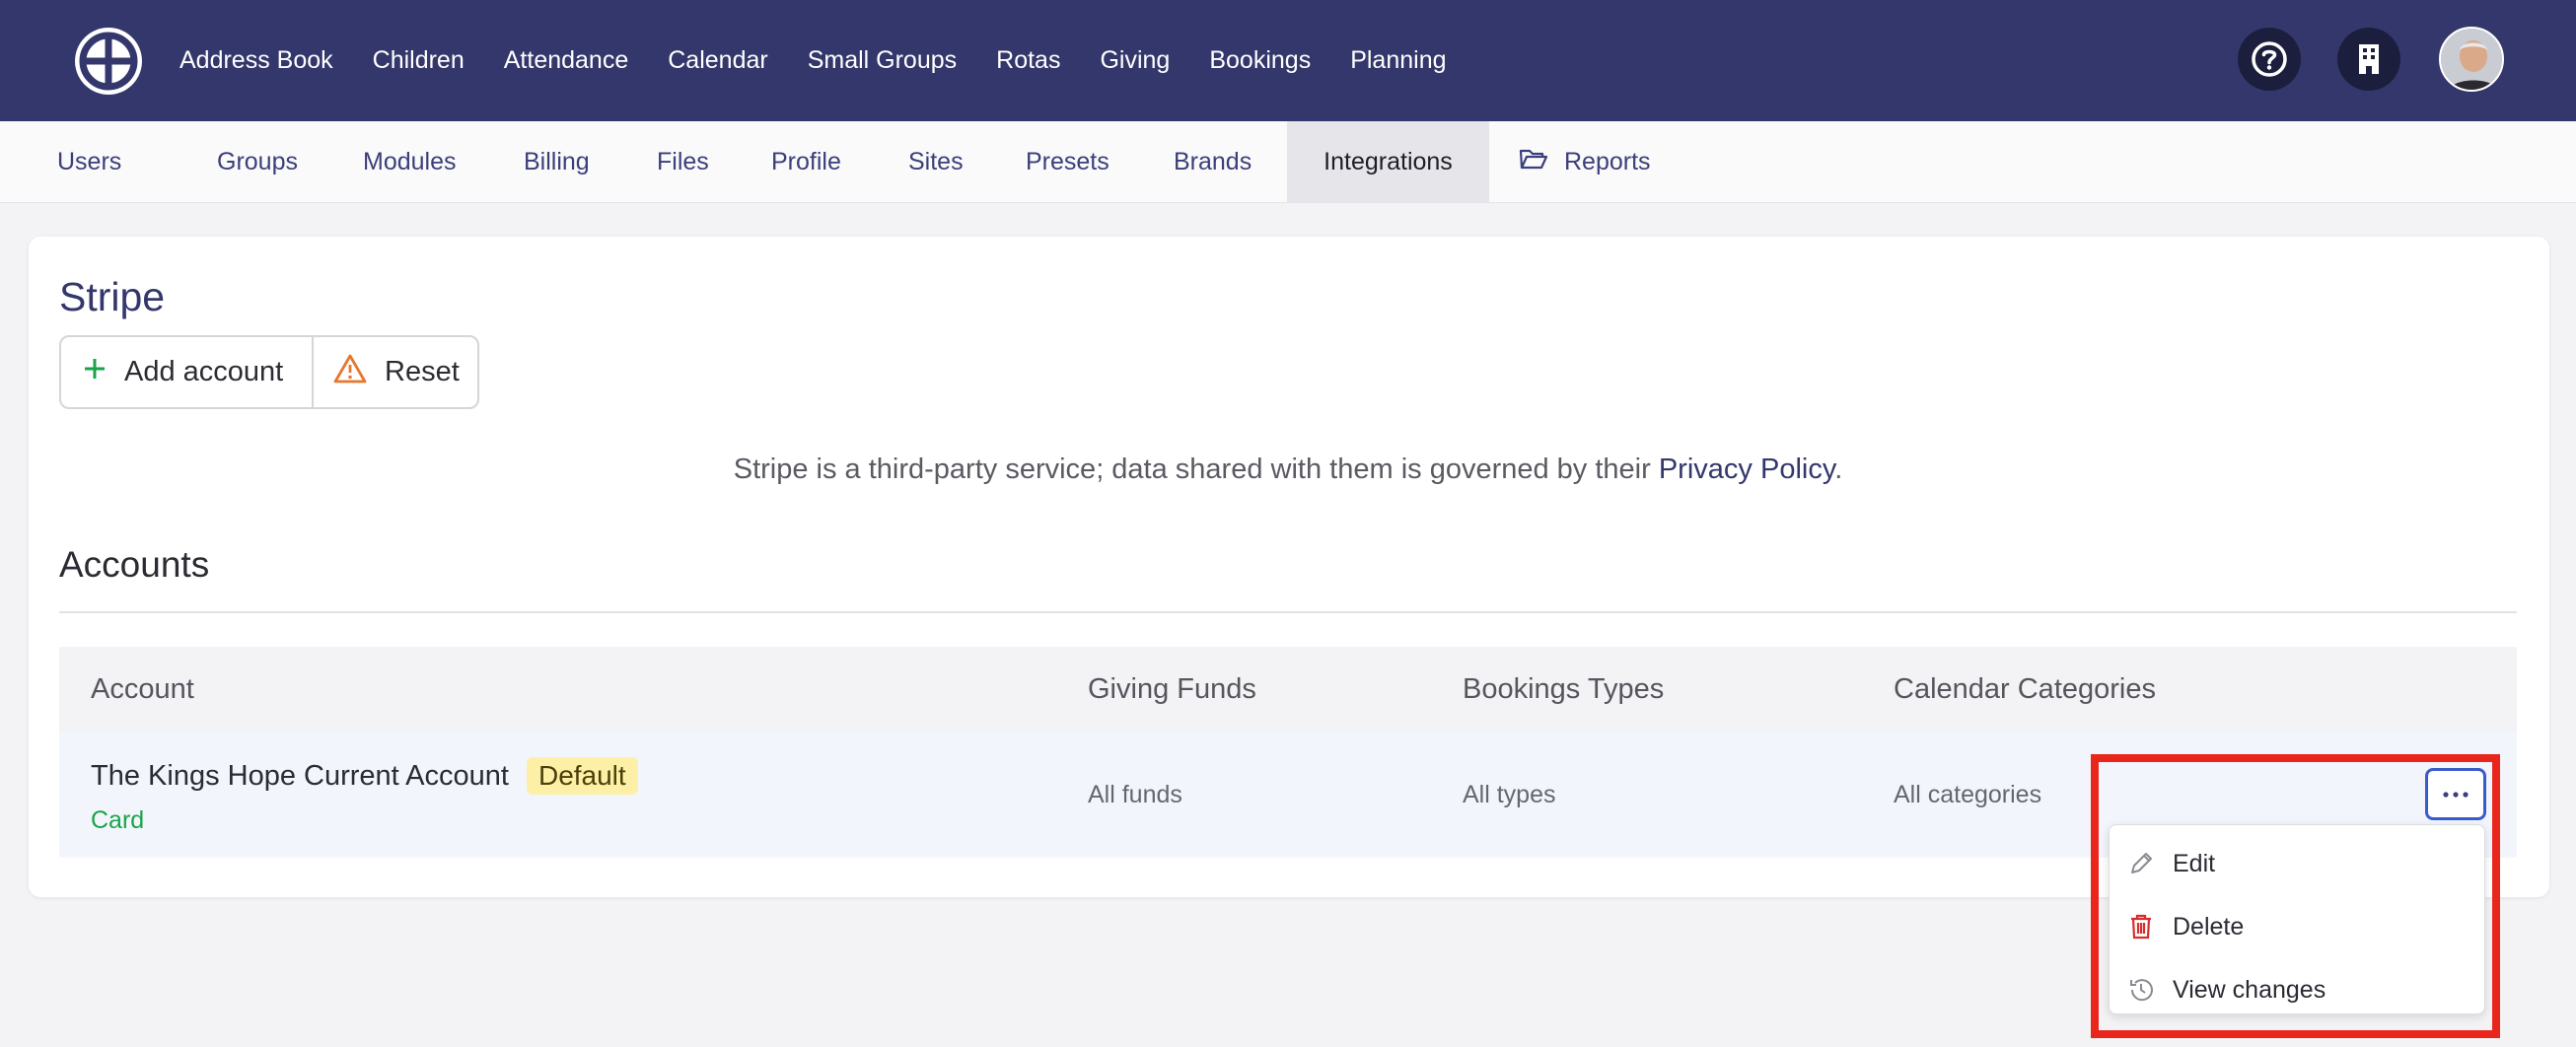 This screenshot has width=2576, height=1047. I want to click on nav-giving: Giving, so click(1135, 60).